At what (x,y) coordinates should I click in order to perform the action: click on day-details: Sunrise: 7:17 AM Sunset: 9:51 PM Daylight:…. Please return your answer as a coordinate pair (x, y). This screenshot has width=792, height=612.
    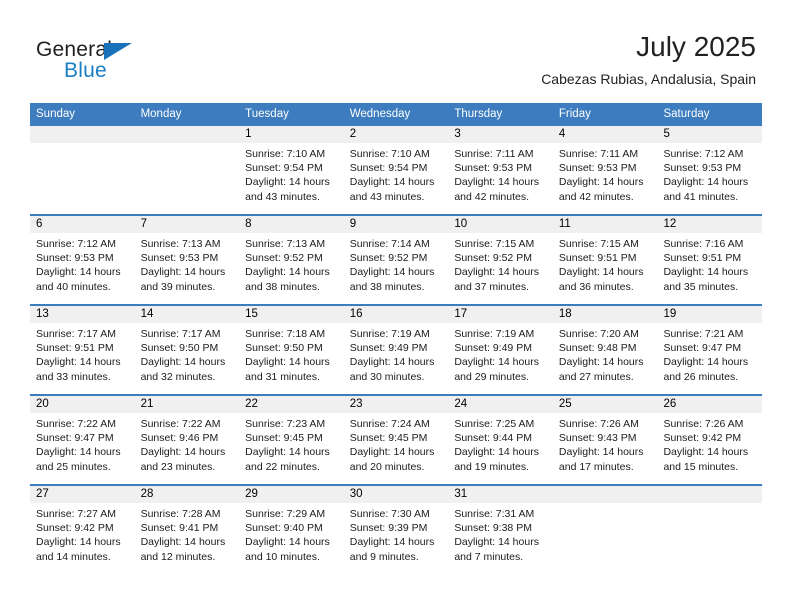
    Looking at the image, I should click on (82, 353).